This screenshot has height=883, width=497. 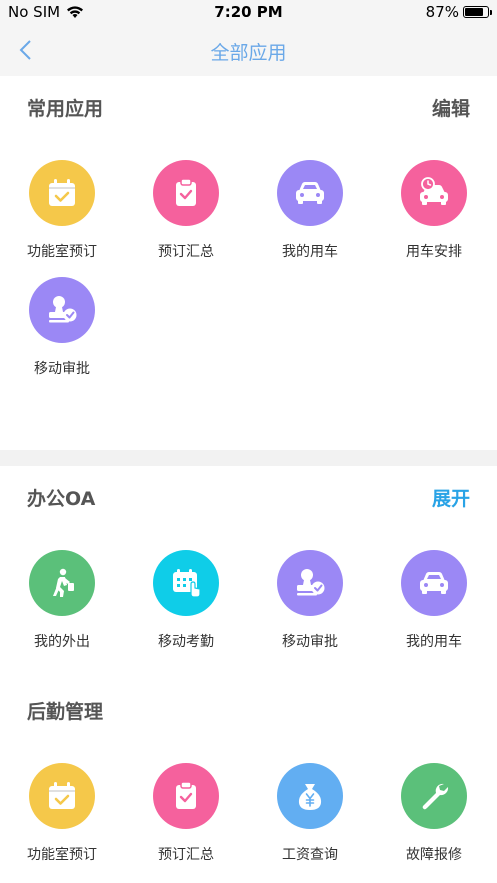 I want to click on page-title: 全部应用, so click(x=248, y=53).